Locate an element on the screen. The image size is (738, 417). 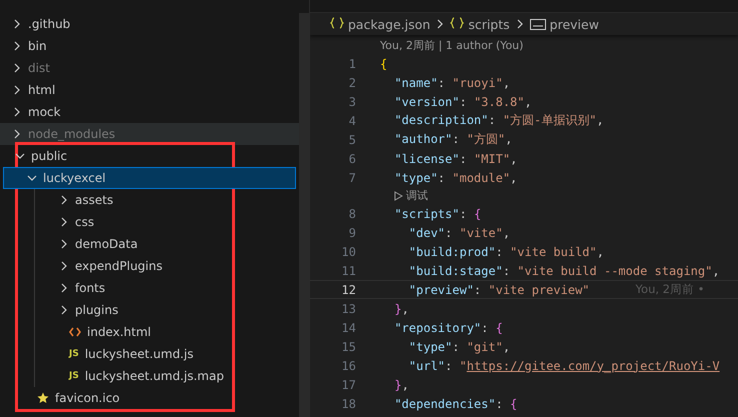
code-brackets-icon is located at coordinates (75, 332).